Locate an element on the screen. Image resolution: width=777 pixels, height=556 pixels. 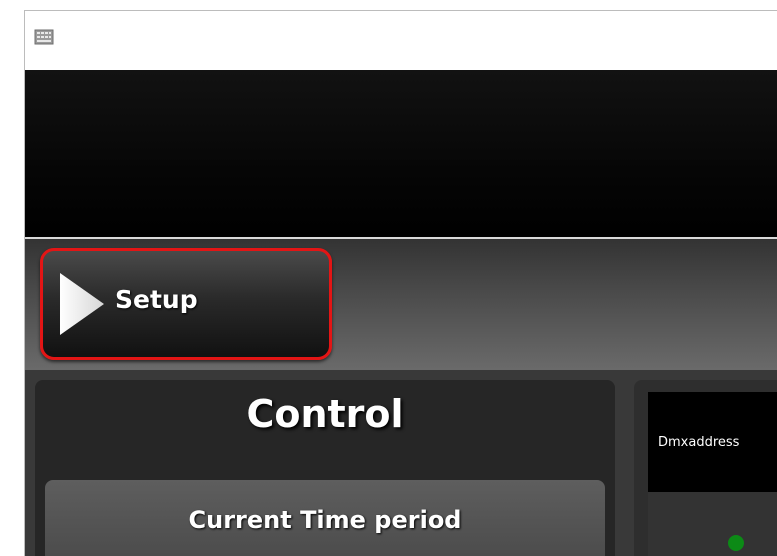
status-indicator-icon is located at coordinates (736, 543).